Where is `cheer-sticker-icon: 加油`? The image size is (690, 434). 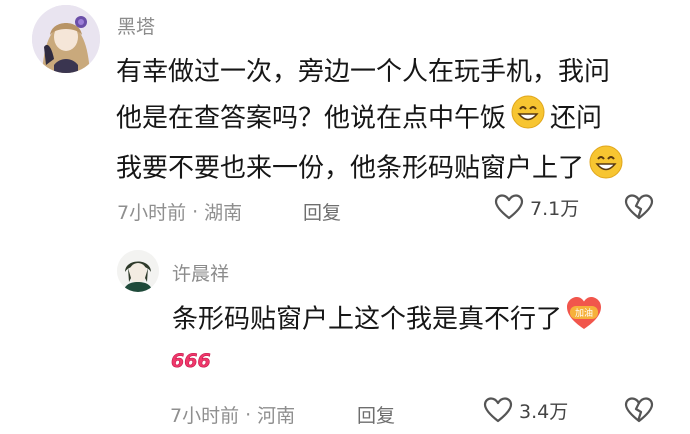 cheer-sticker-icon: 加油 is located at coordinates (584, 320).